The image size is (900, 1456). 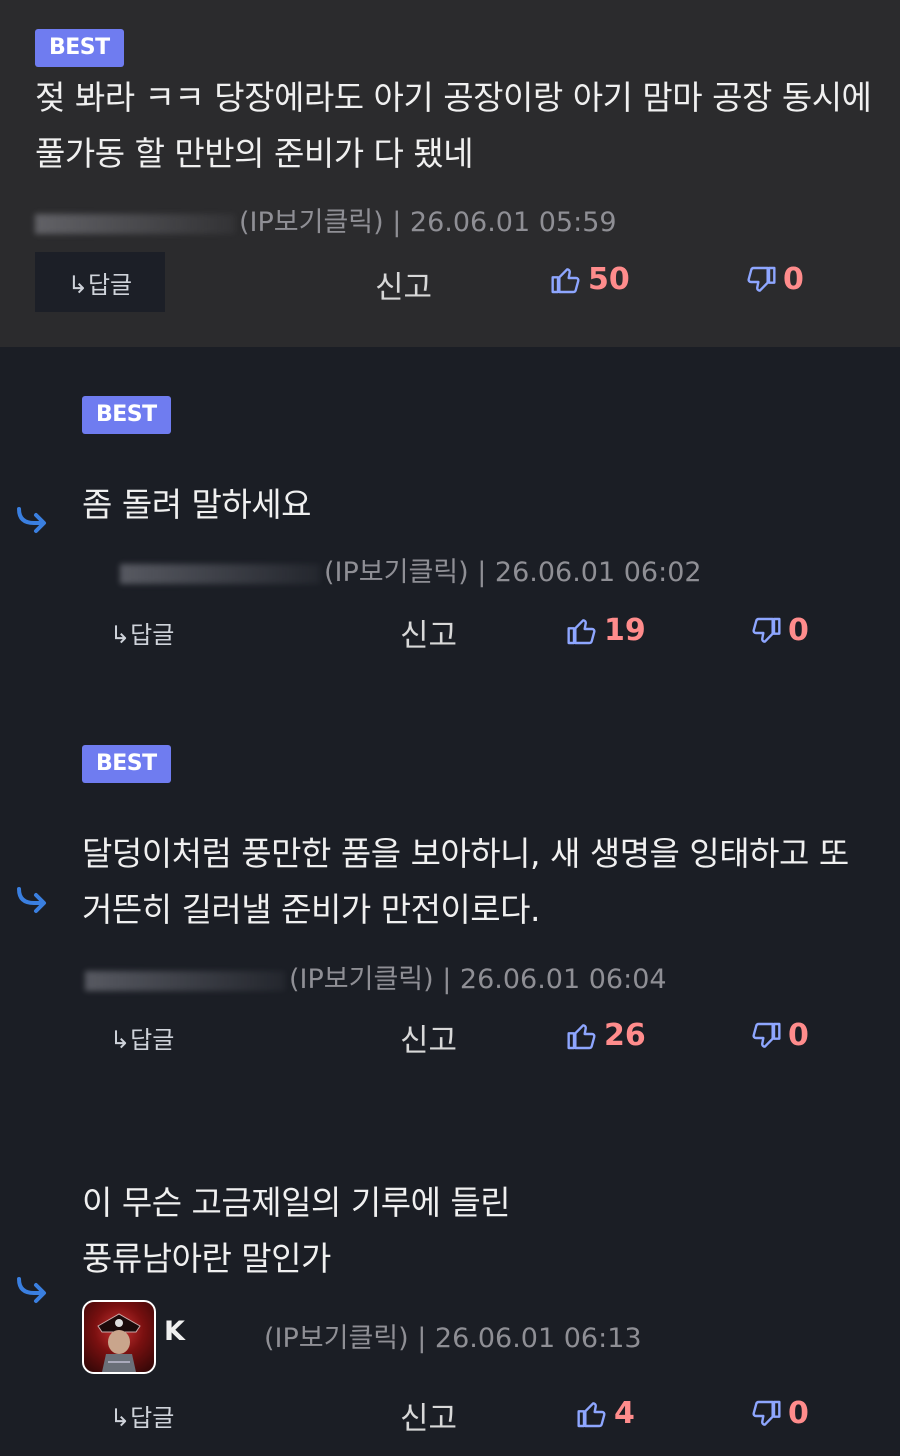 I want to click on comment-meta-text: (IP보기클릭) | 26.06.01 06:13, so click(x=453, y=1338).